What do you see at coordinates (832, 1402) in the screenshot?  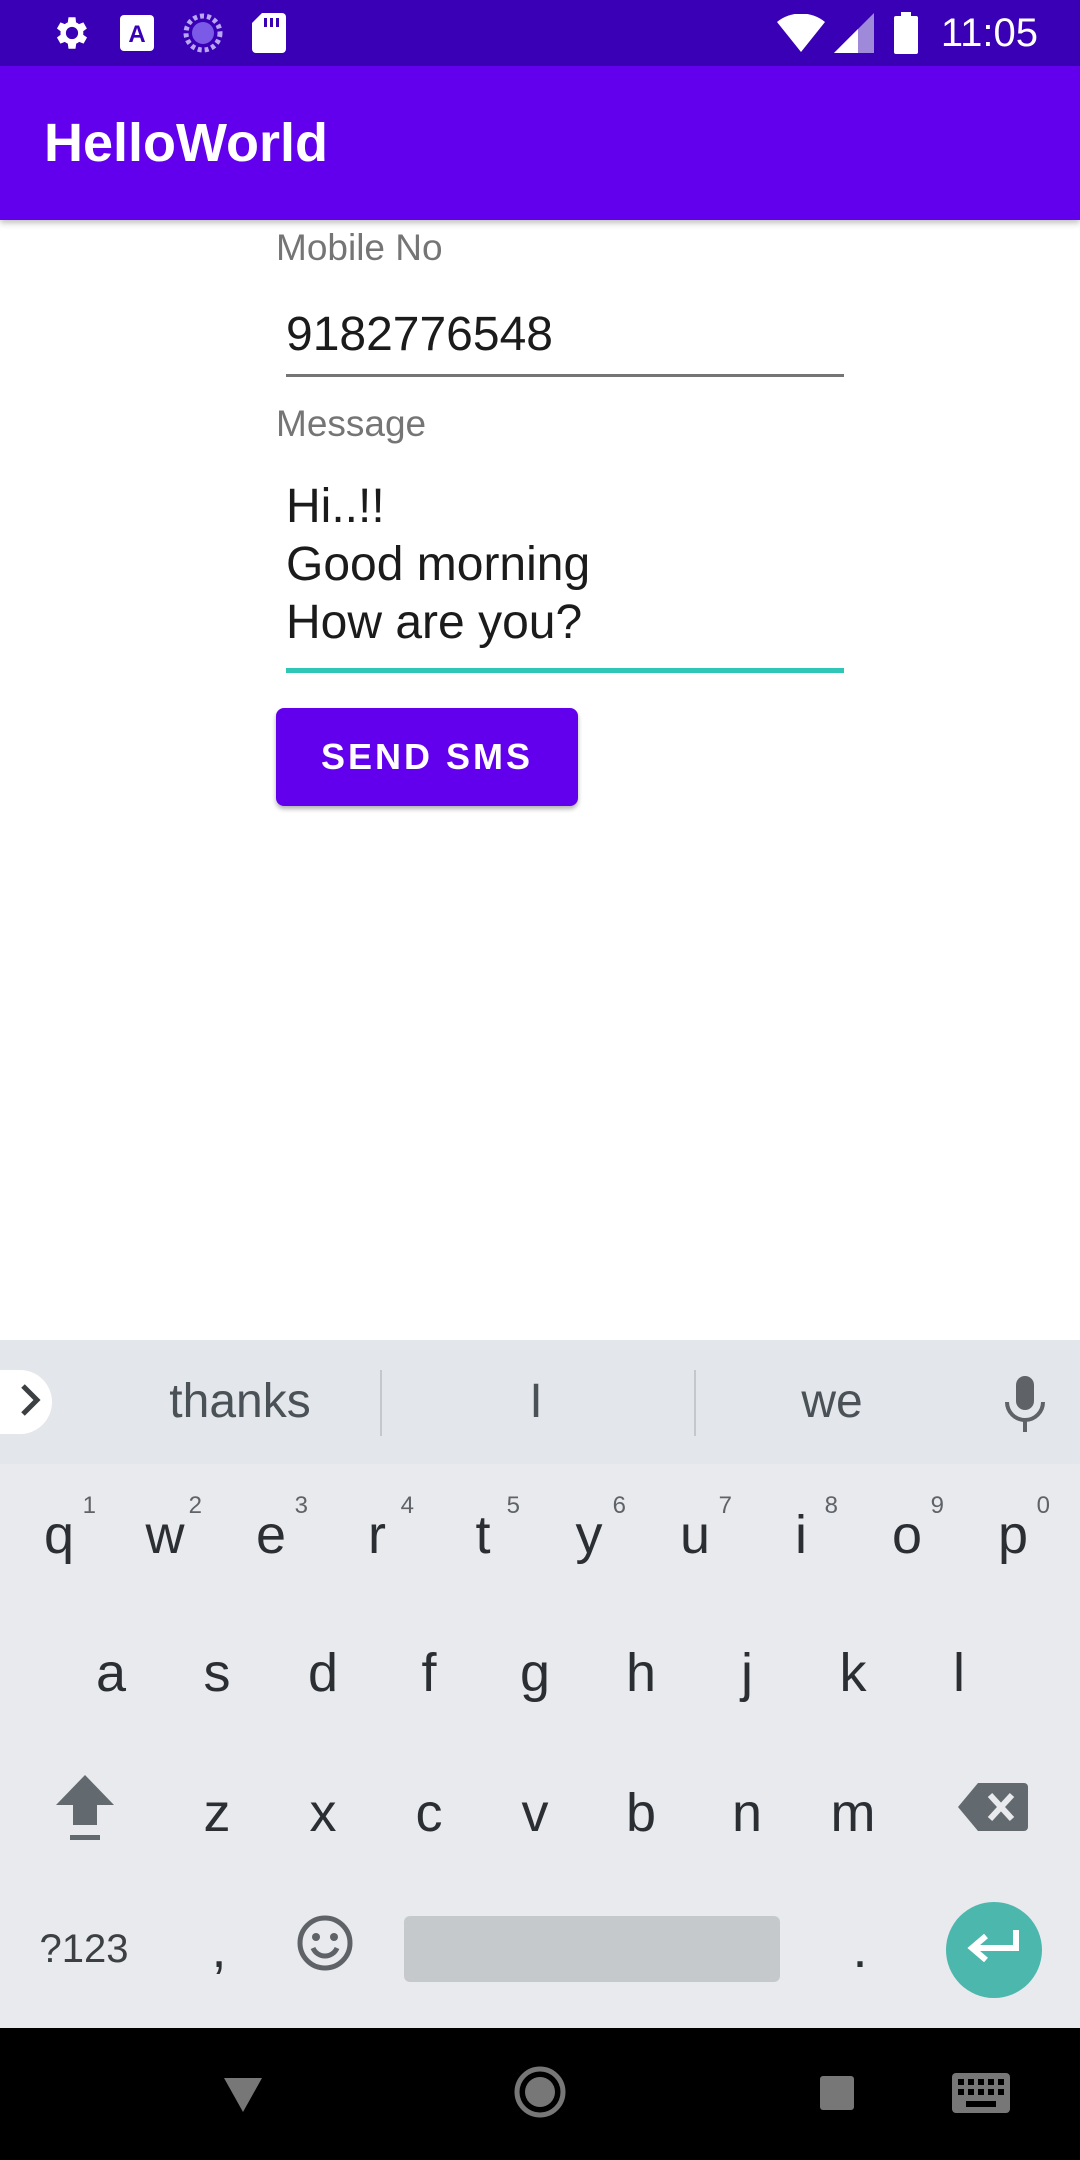 I see `suggestion-3: we` at bounding box center [832, 1402].